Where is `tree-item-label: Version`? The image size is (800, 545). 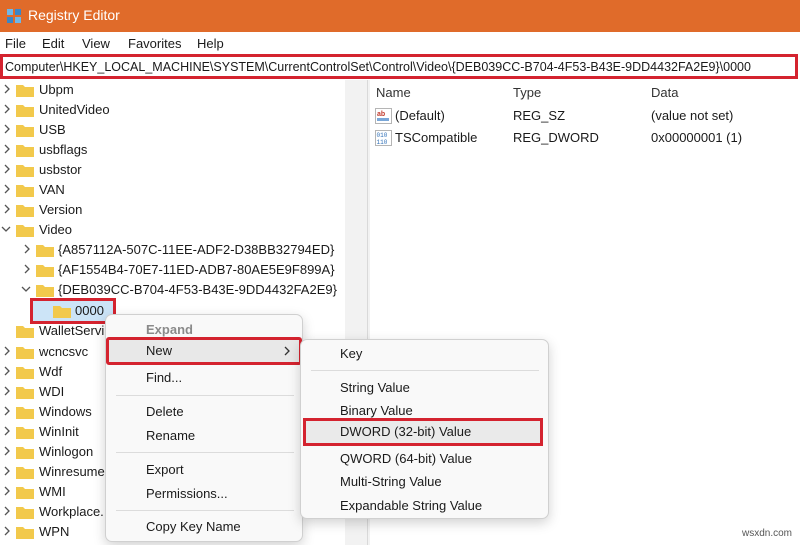 tree-item-label: Version is located at coordinates (61, 209).